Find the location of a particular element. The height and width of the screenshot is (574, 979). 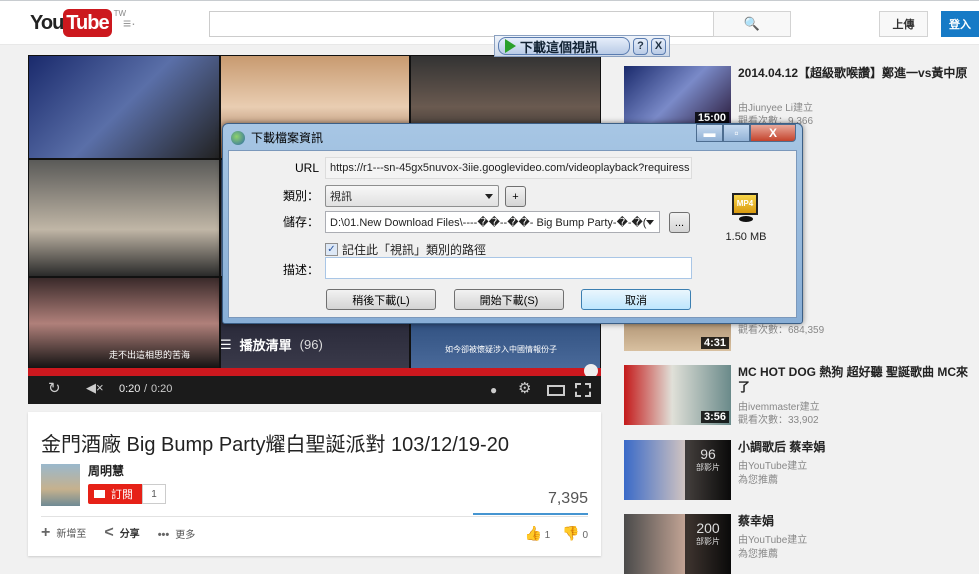

dislike-button: 👎 0 is located at coordinates (575, 533).